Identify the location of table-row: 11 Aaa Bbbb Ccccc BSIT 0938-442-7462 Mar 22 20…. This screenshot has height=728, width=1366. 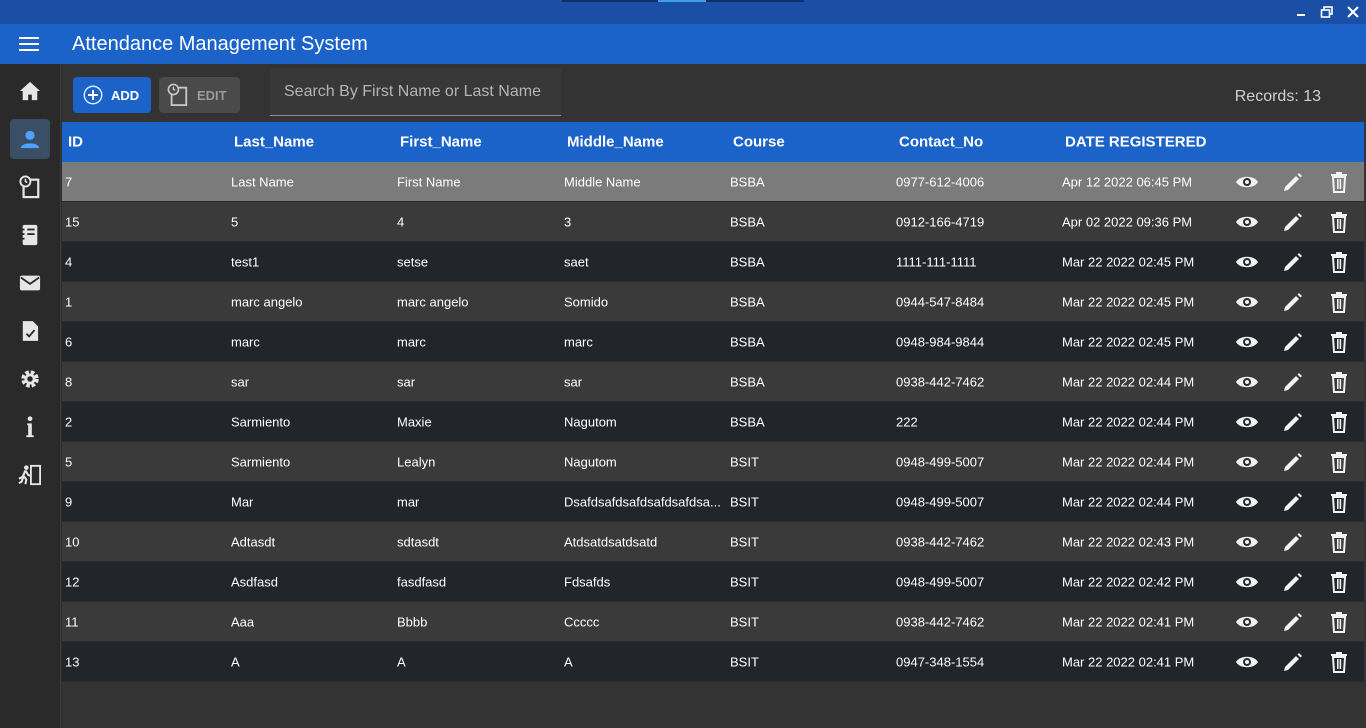
(713, 622).